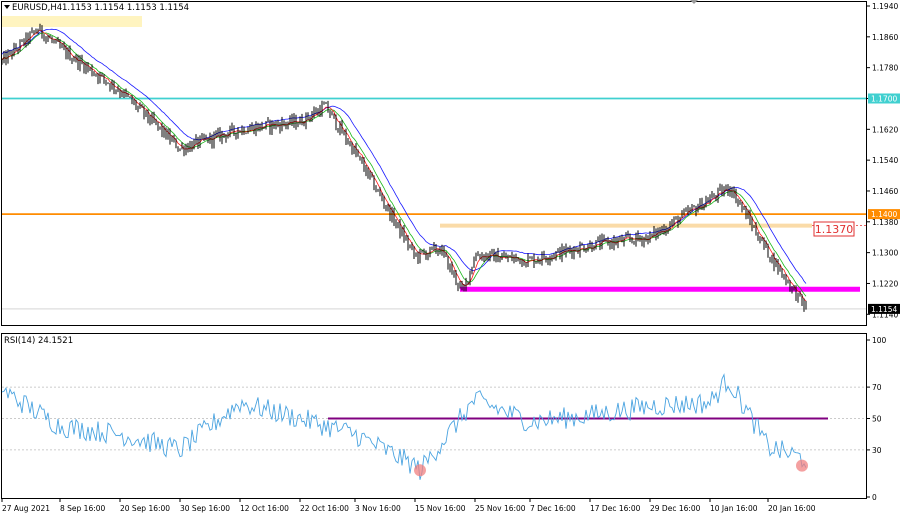 This screenshot has width=900, height=518. I want to click on rsi-tick-label: 50, so click(877, 419).